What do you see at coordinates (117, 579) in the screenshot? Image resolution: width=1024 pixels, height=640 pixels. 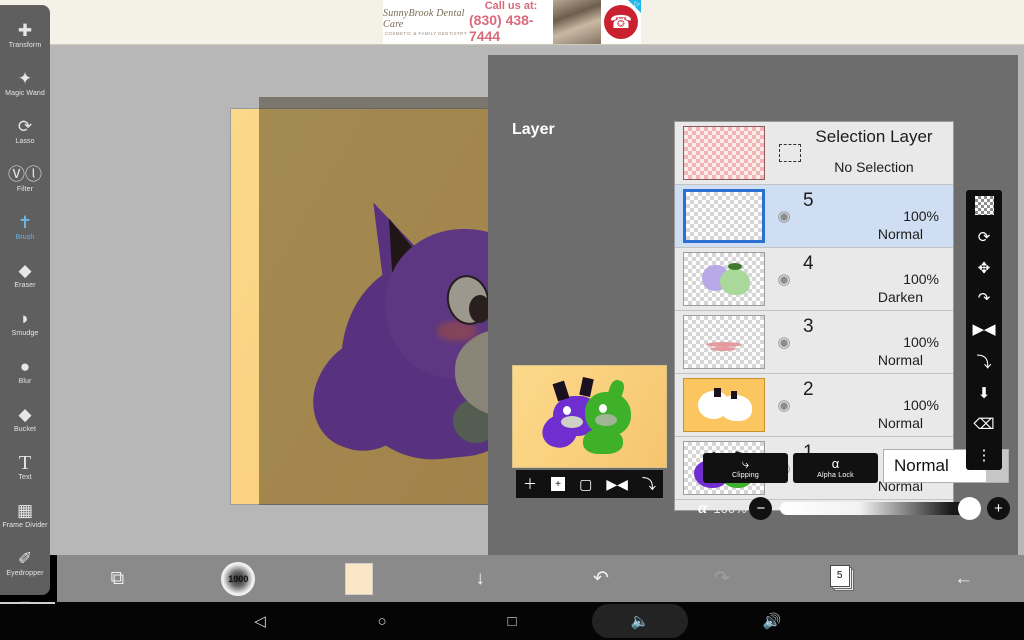 I see `palette-swap-button: ⧉` at bounding box center [117, 579].